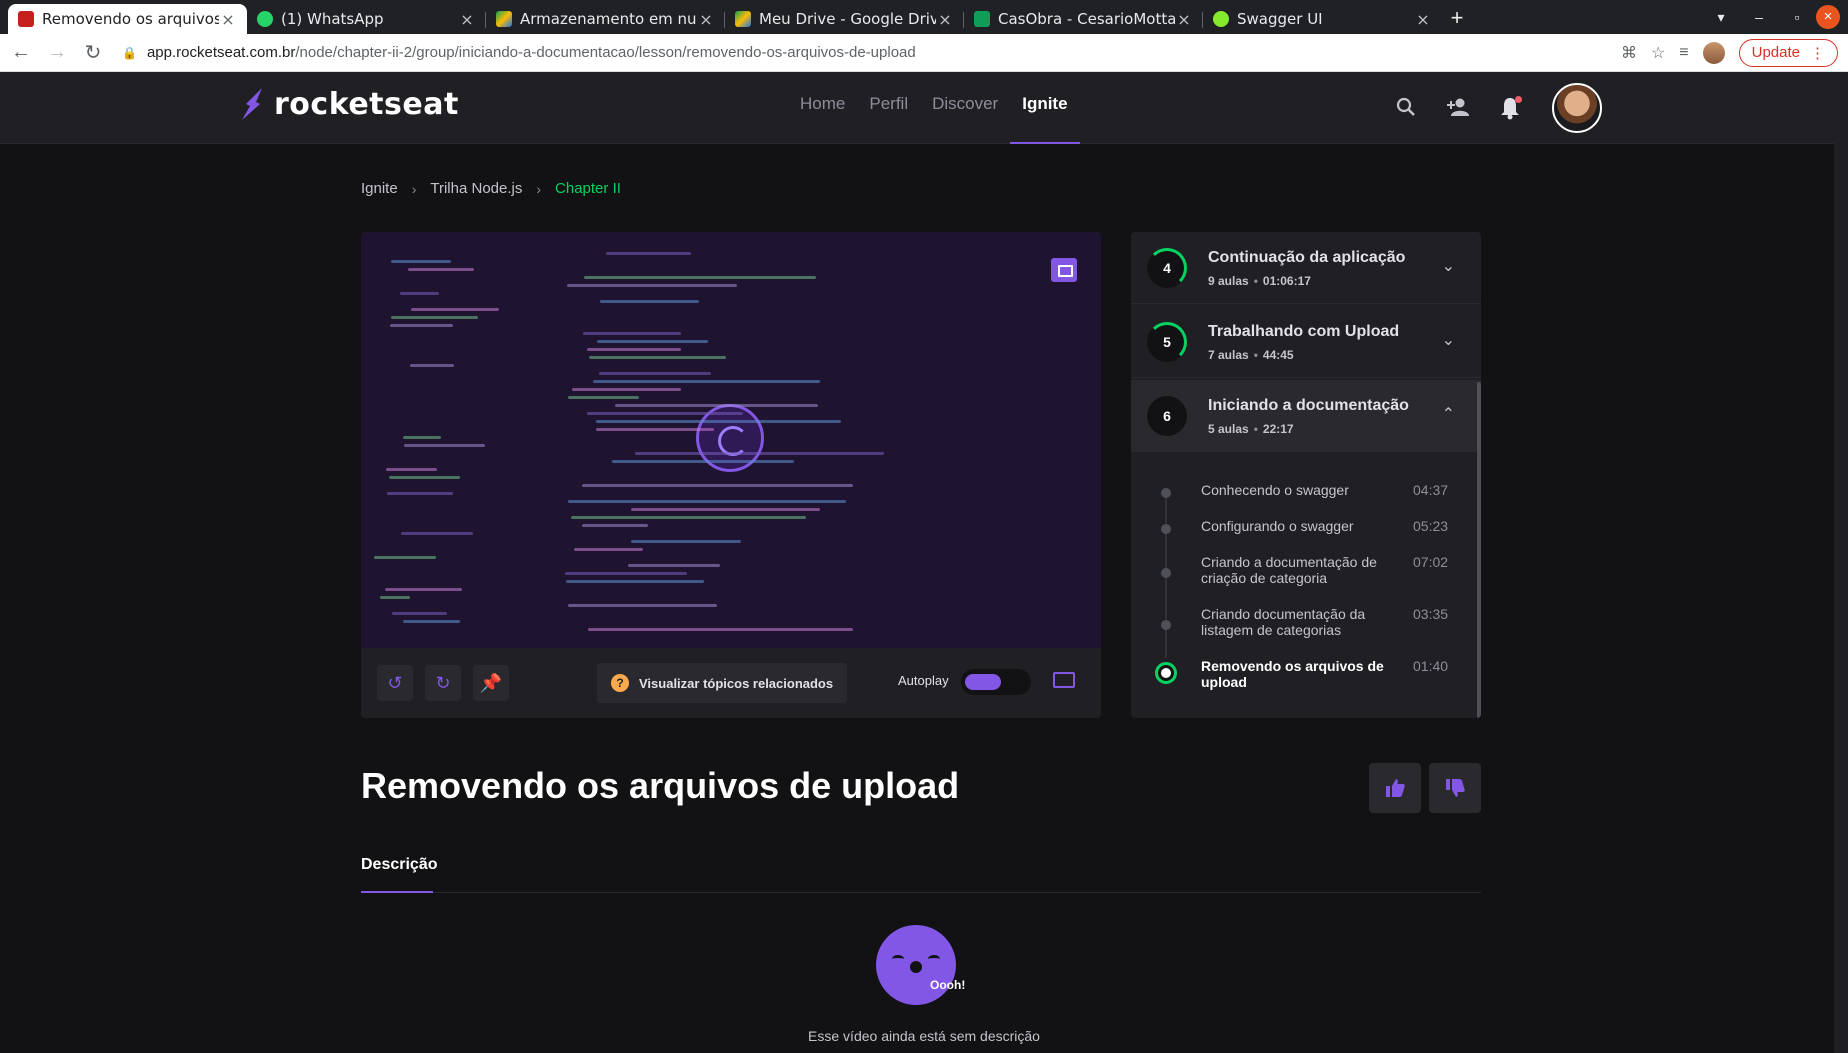  What do you see at coordinates (1167, 342) in the screenshot?
I see `module-progress-ring: 5` at bounding box center [1167, 342].